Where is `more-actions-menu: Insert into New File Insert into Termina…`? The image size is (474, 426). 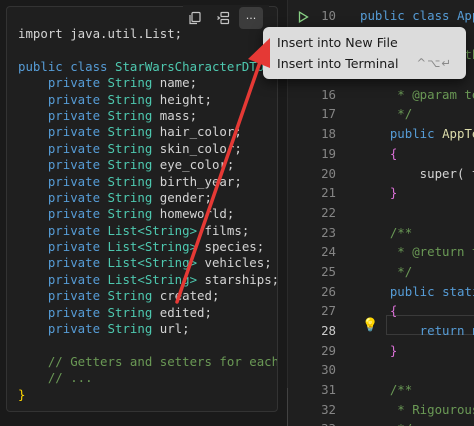
more-actions-menu: Insert into New File Insert into Termina… is located at coordinates (364, 53).